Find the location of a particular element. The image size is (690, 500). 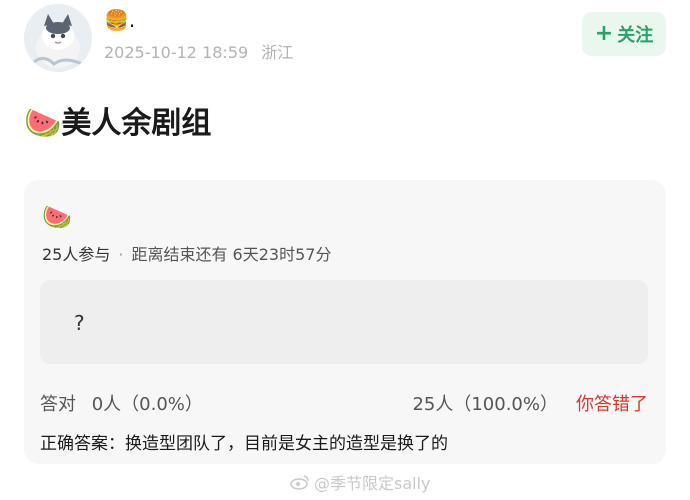

wrong-status: 你答错了 is located at coordinates (612, 404).